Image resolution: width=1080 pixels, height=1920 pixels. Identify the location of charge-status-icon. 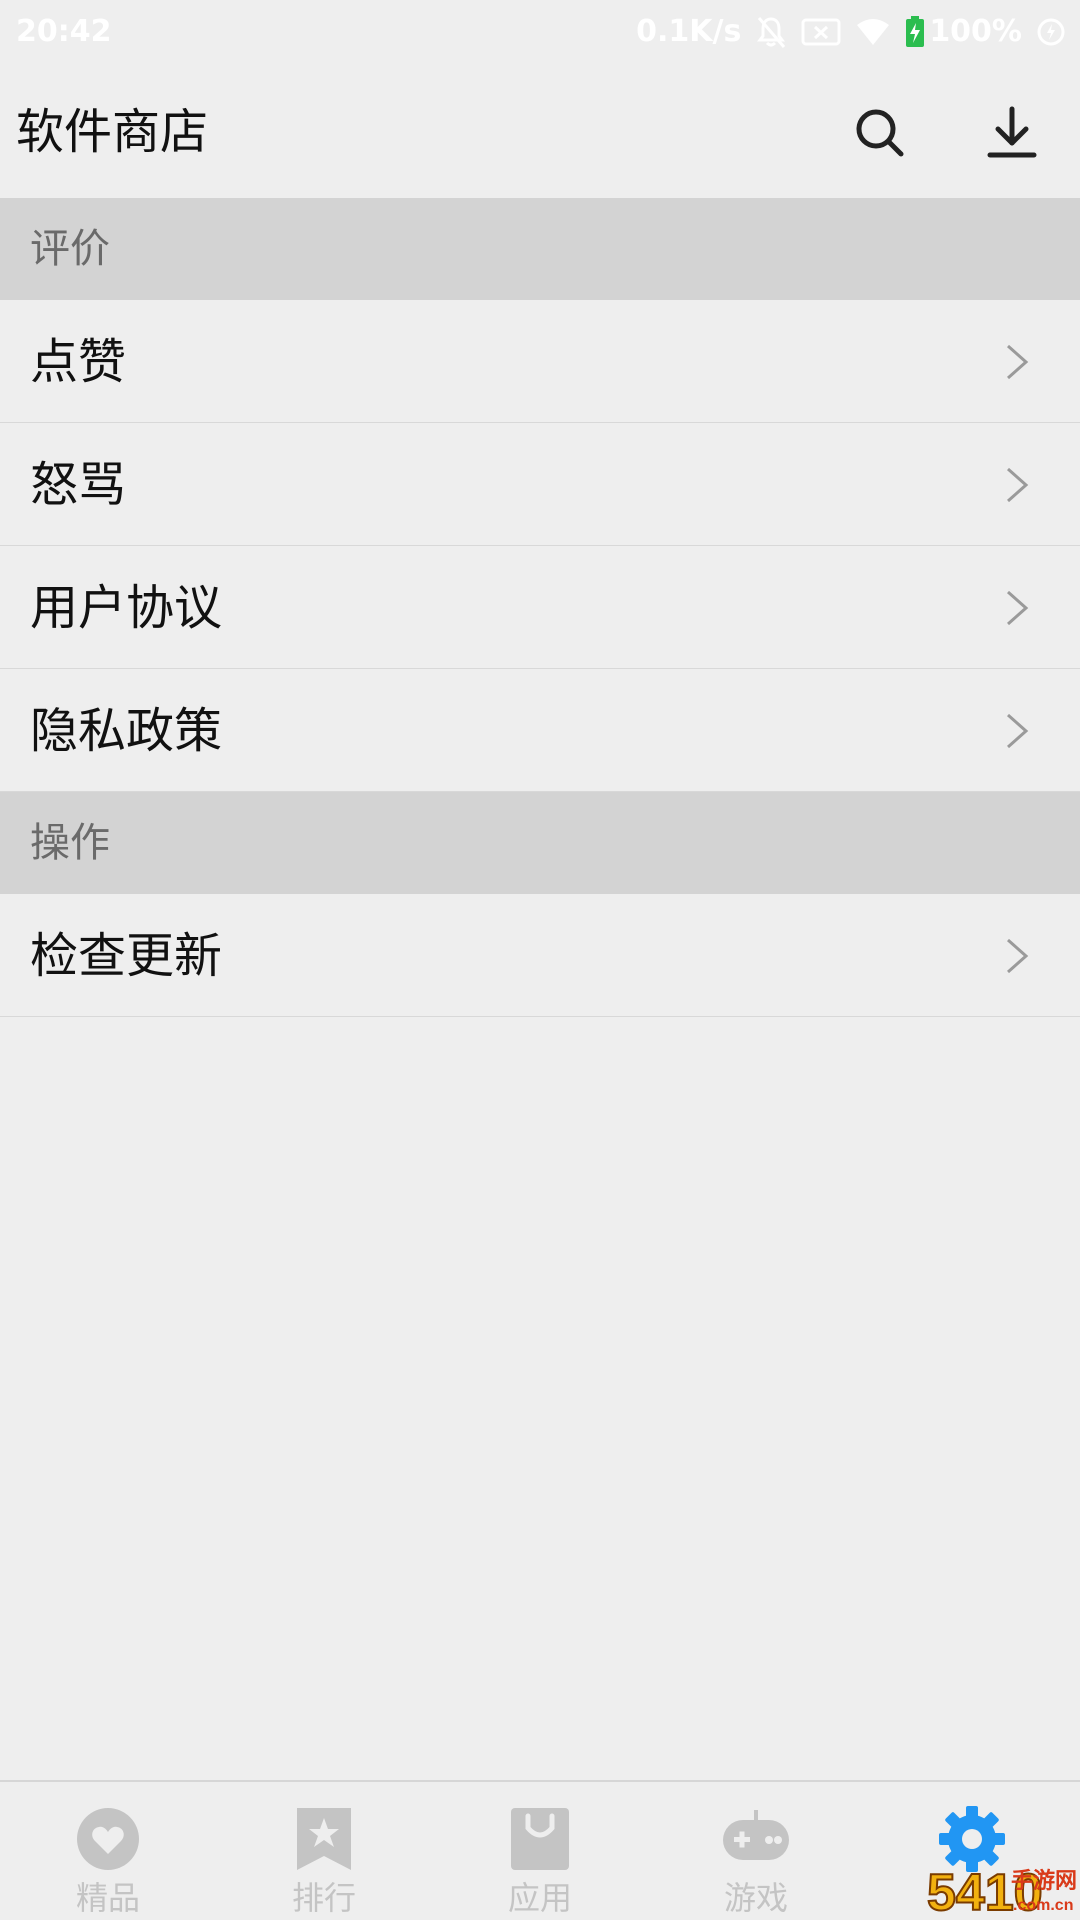
(1051, 31).